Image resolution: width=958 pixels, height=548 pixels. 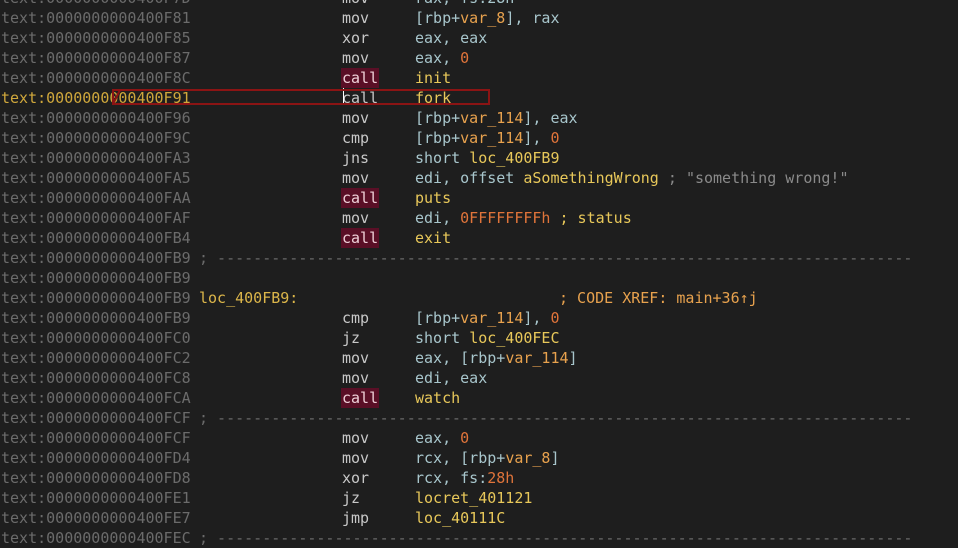 What do you see at coordinates (433, 238) in the screenshot?
I see `operand-token: exit` at bounding box center [433, 238].